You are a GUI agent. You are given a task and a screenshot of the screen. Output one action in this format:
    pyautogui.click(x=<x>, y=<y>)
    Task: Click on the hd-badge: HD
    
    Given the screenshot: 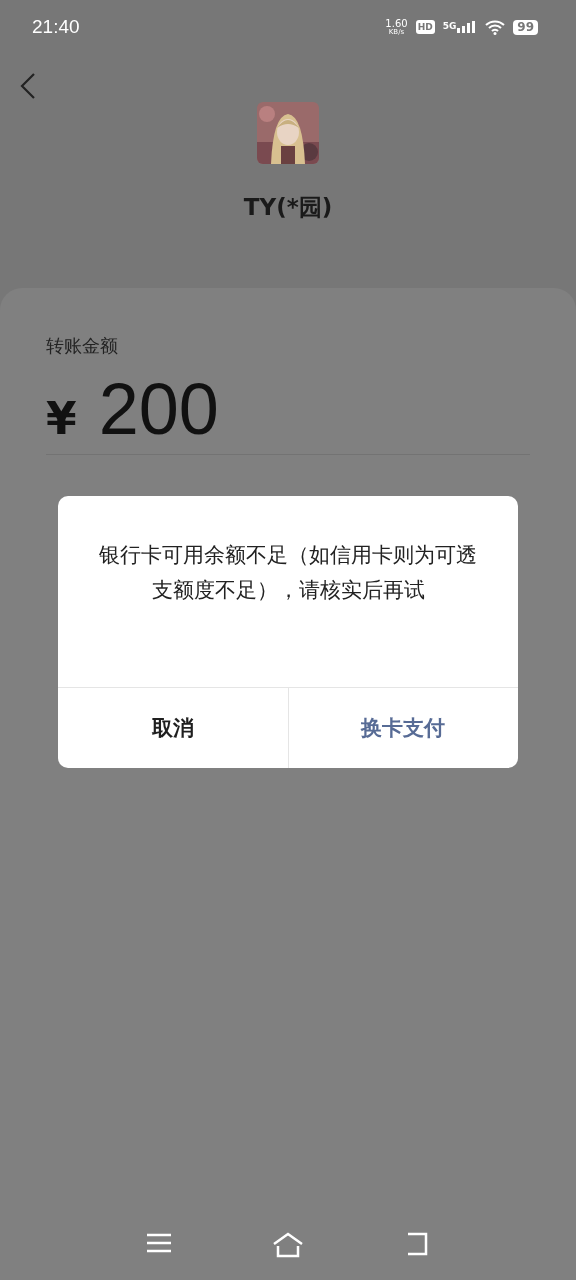 What is the action you would take?
    pyautogui.click(x=425, y=27)
    